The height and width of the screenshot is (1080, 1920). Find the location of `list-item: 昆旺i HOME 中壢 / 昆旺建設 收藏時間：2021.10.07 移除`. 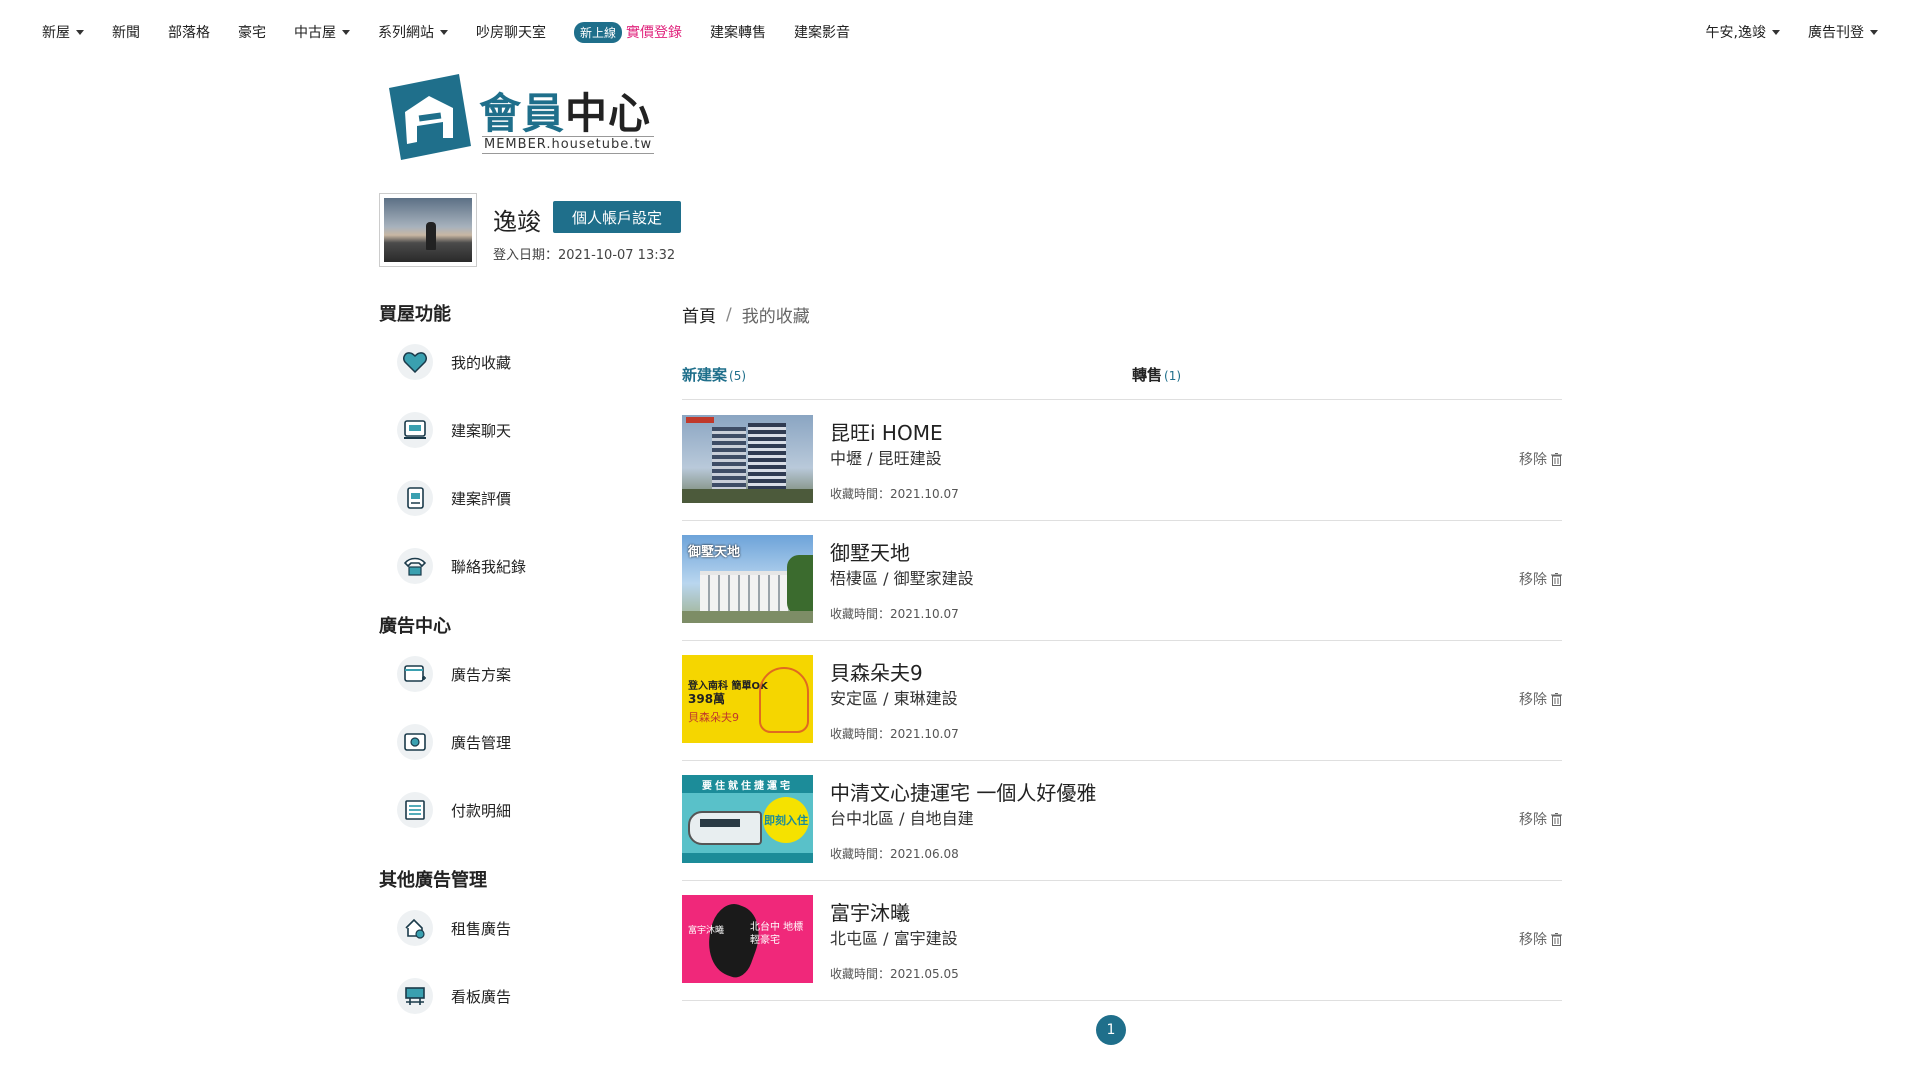

list-item: 昆旺i HOME 中壢 / 昆旺建設 收藏時間：2021.10.07 移除 is located at coordinates (1122, 461).